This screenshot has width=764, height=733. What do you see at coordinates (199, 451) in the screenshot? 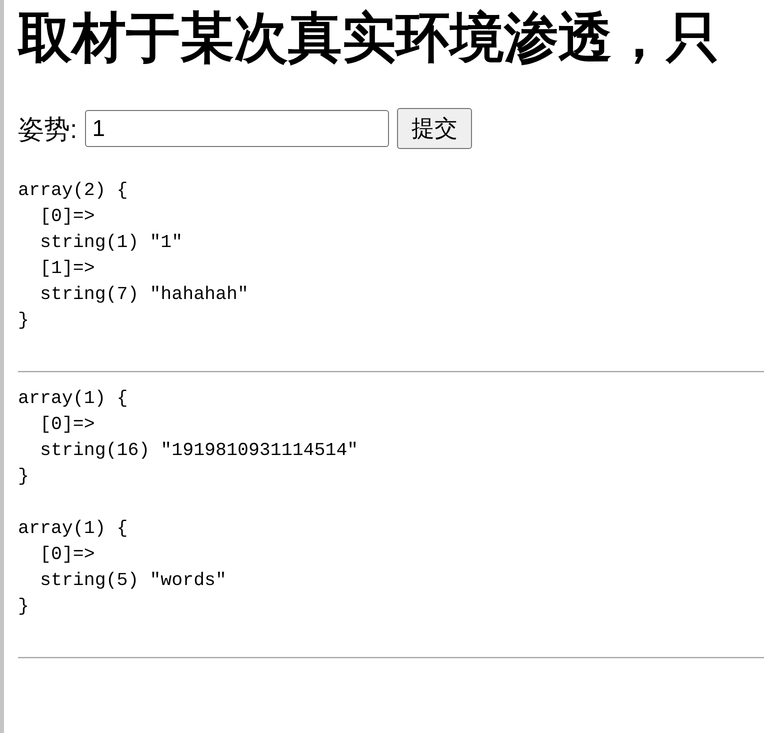
I see `string-value: string(16) "1919810931114514"` at bounding box center [199, 451].